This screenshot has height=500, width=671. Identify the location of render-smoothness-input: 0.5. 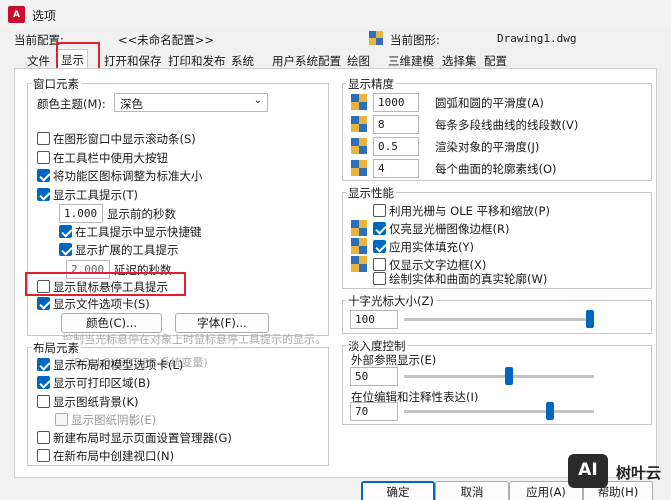
(396, 146).